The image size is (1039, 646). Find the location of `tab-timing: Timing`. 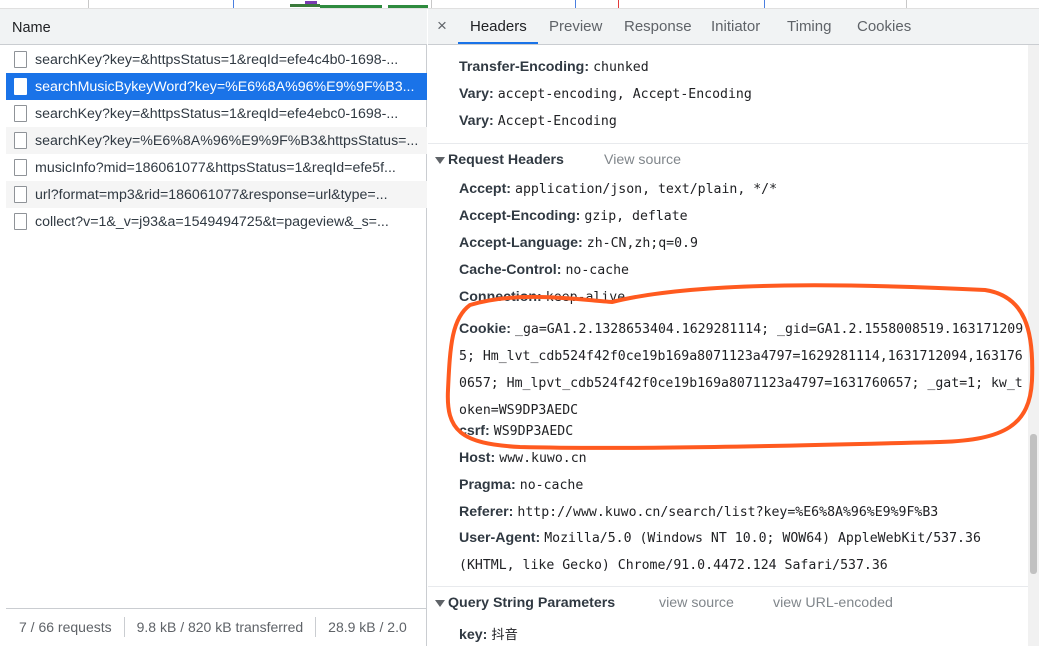

tab-timing: Timing is located at coordinates (809, 26).